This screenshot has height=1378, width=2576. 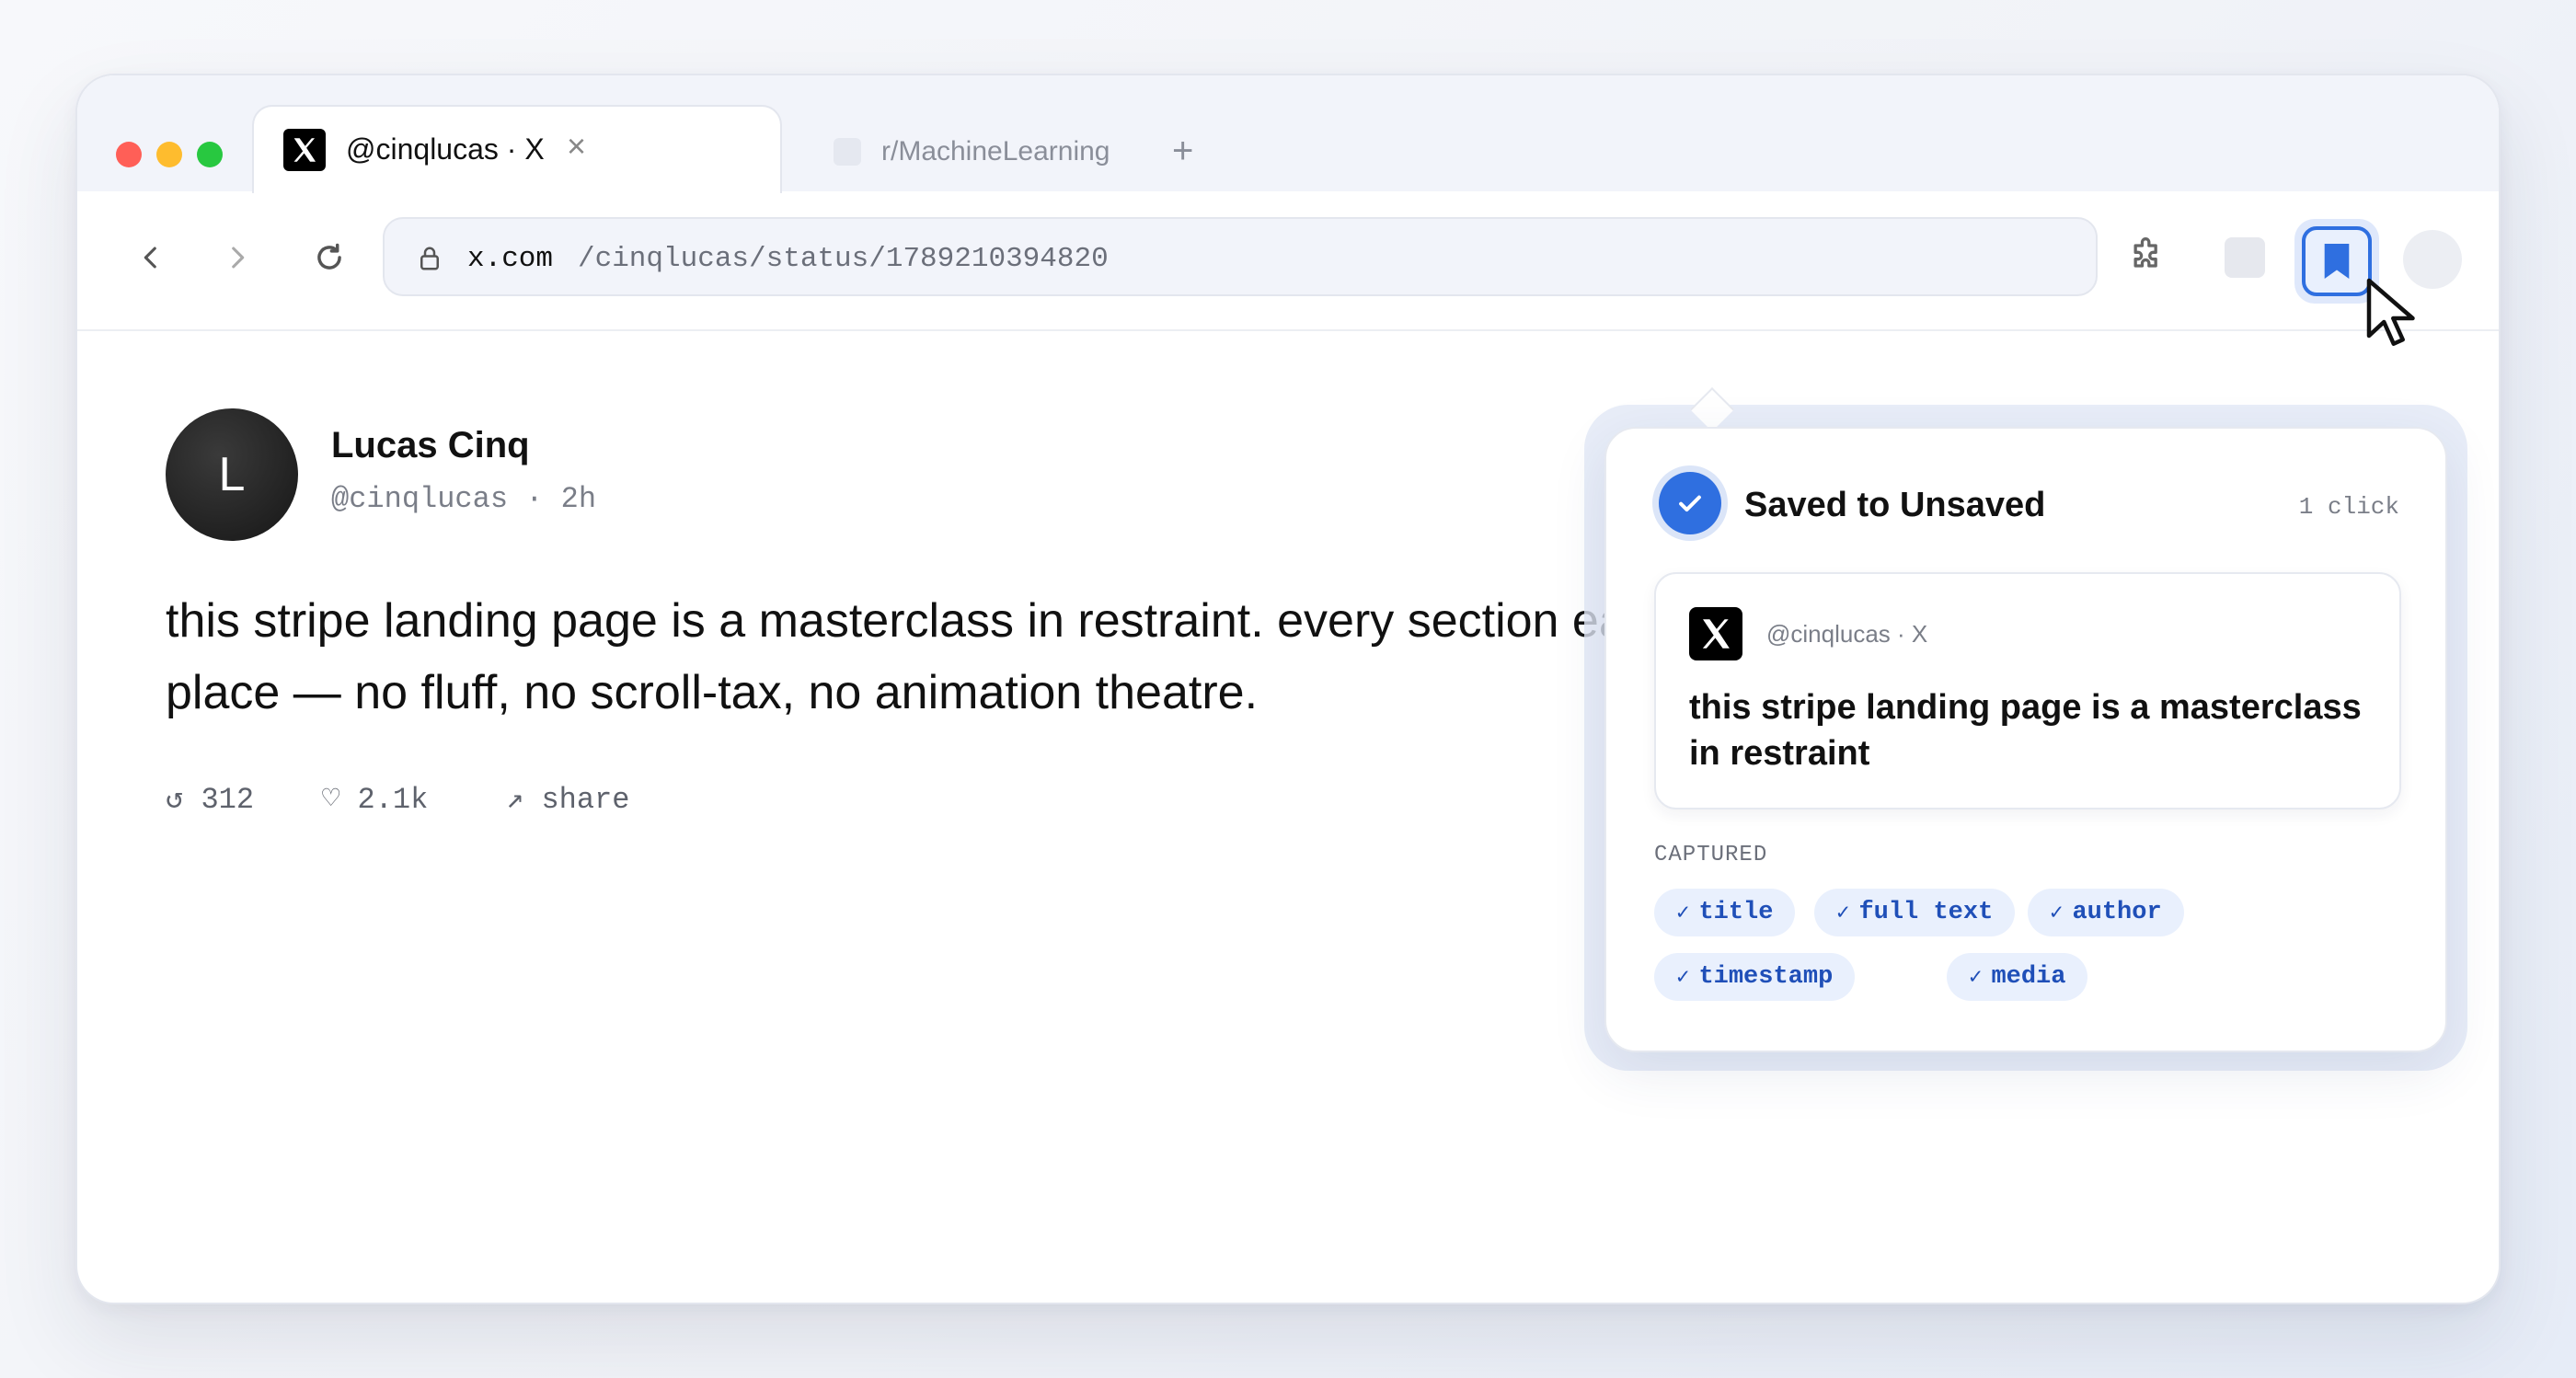 I want to click on chip-label: media, so click(x=2028, y=977).